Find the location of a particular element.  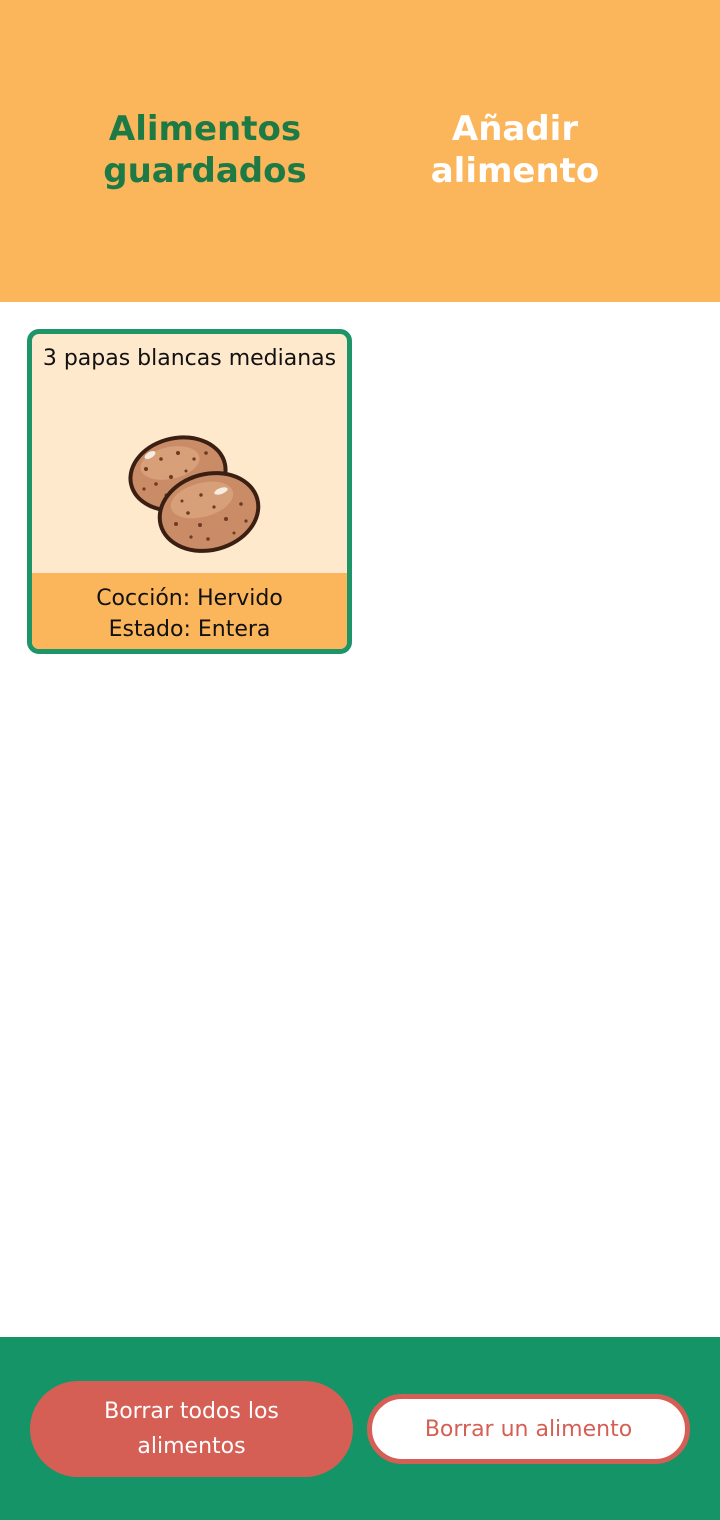

food-details: Cocción: Hervido Estado: Entera is located at coordinates (189, 611).